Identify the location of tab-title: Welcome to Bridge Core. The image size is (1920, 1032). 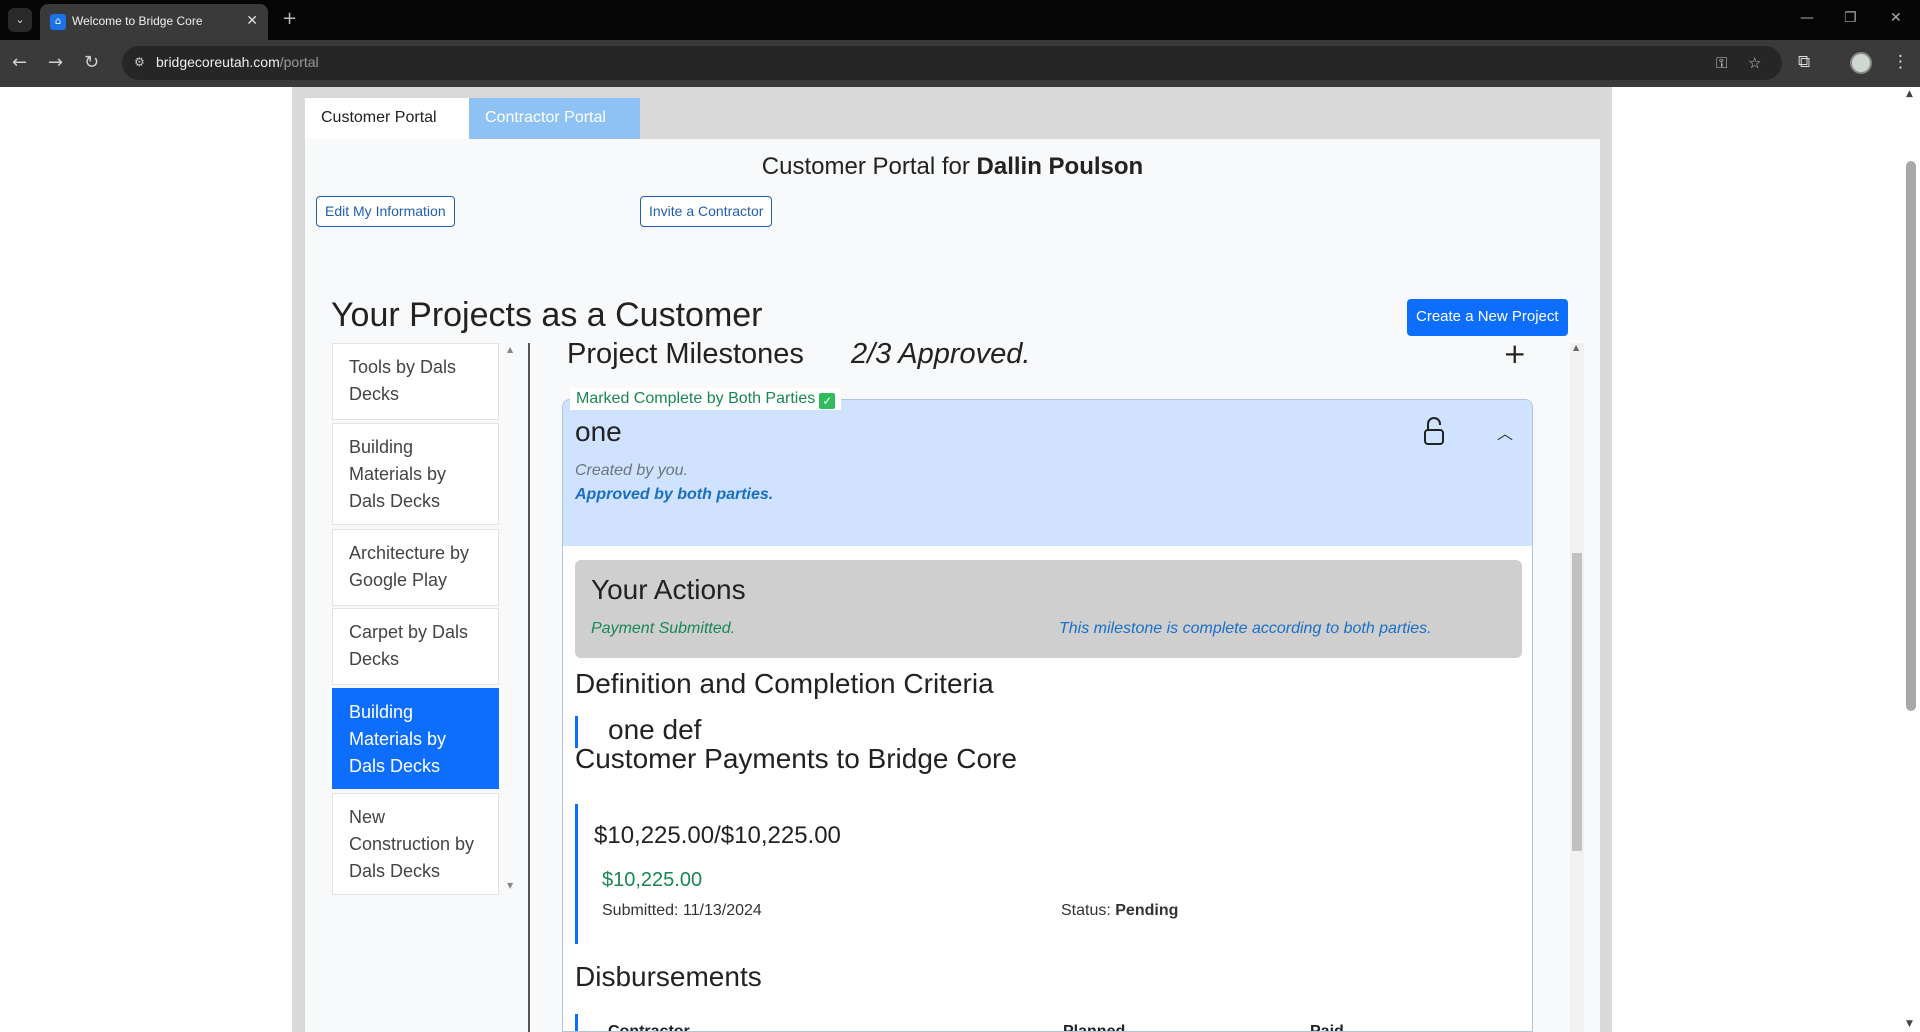
(137, 21).